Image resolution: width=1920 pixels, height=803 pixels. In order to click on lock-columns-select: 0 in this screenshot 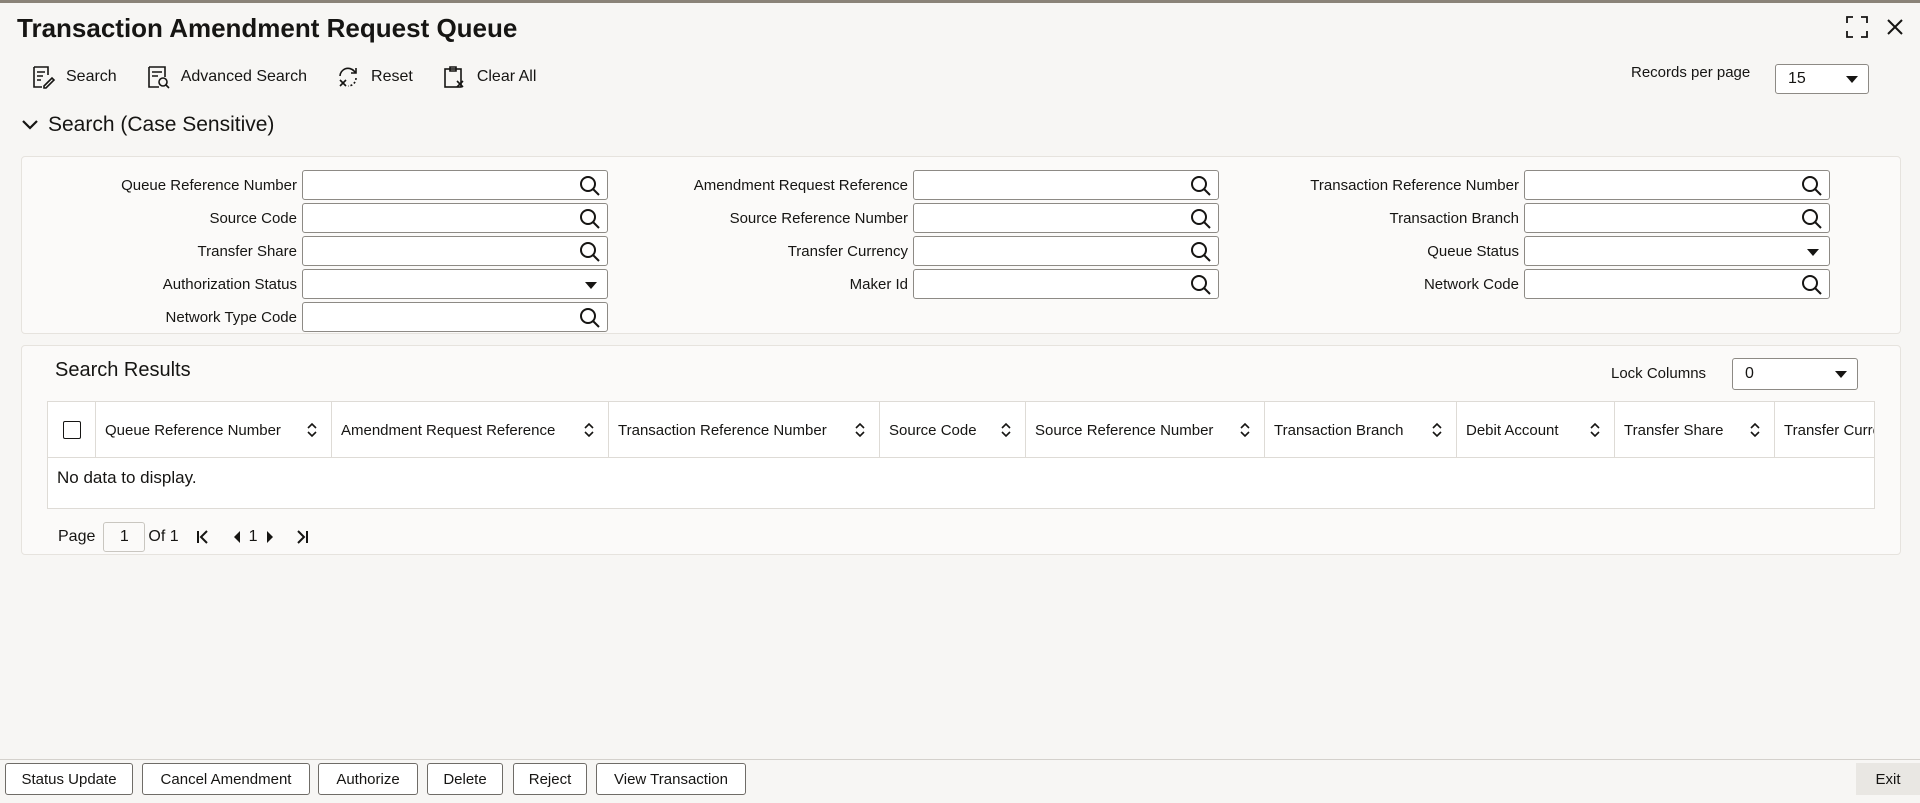, I will do `click(1795, 374)`.